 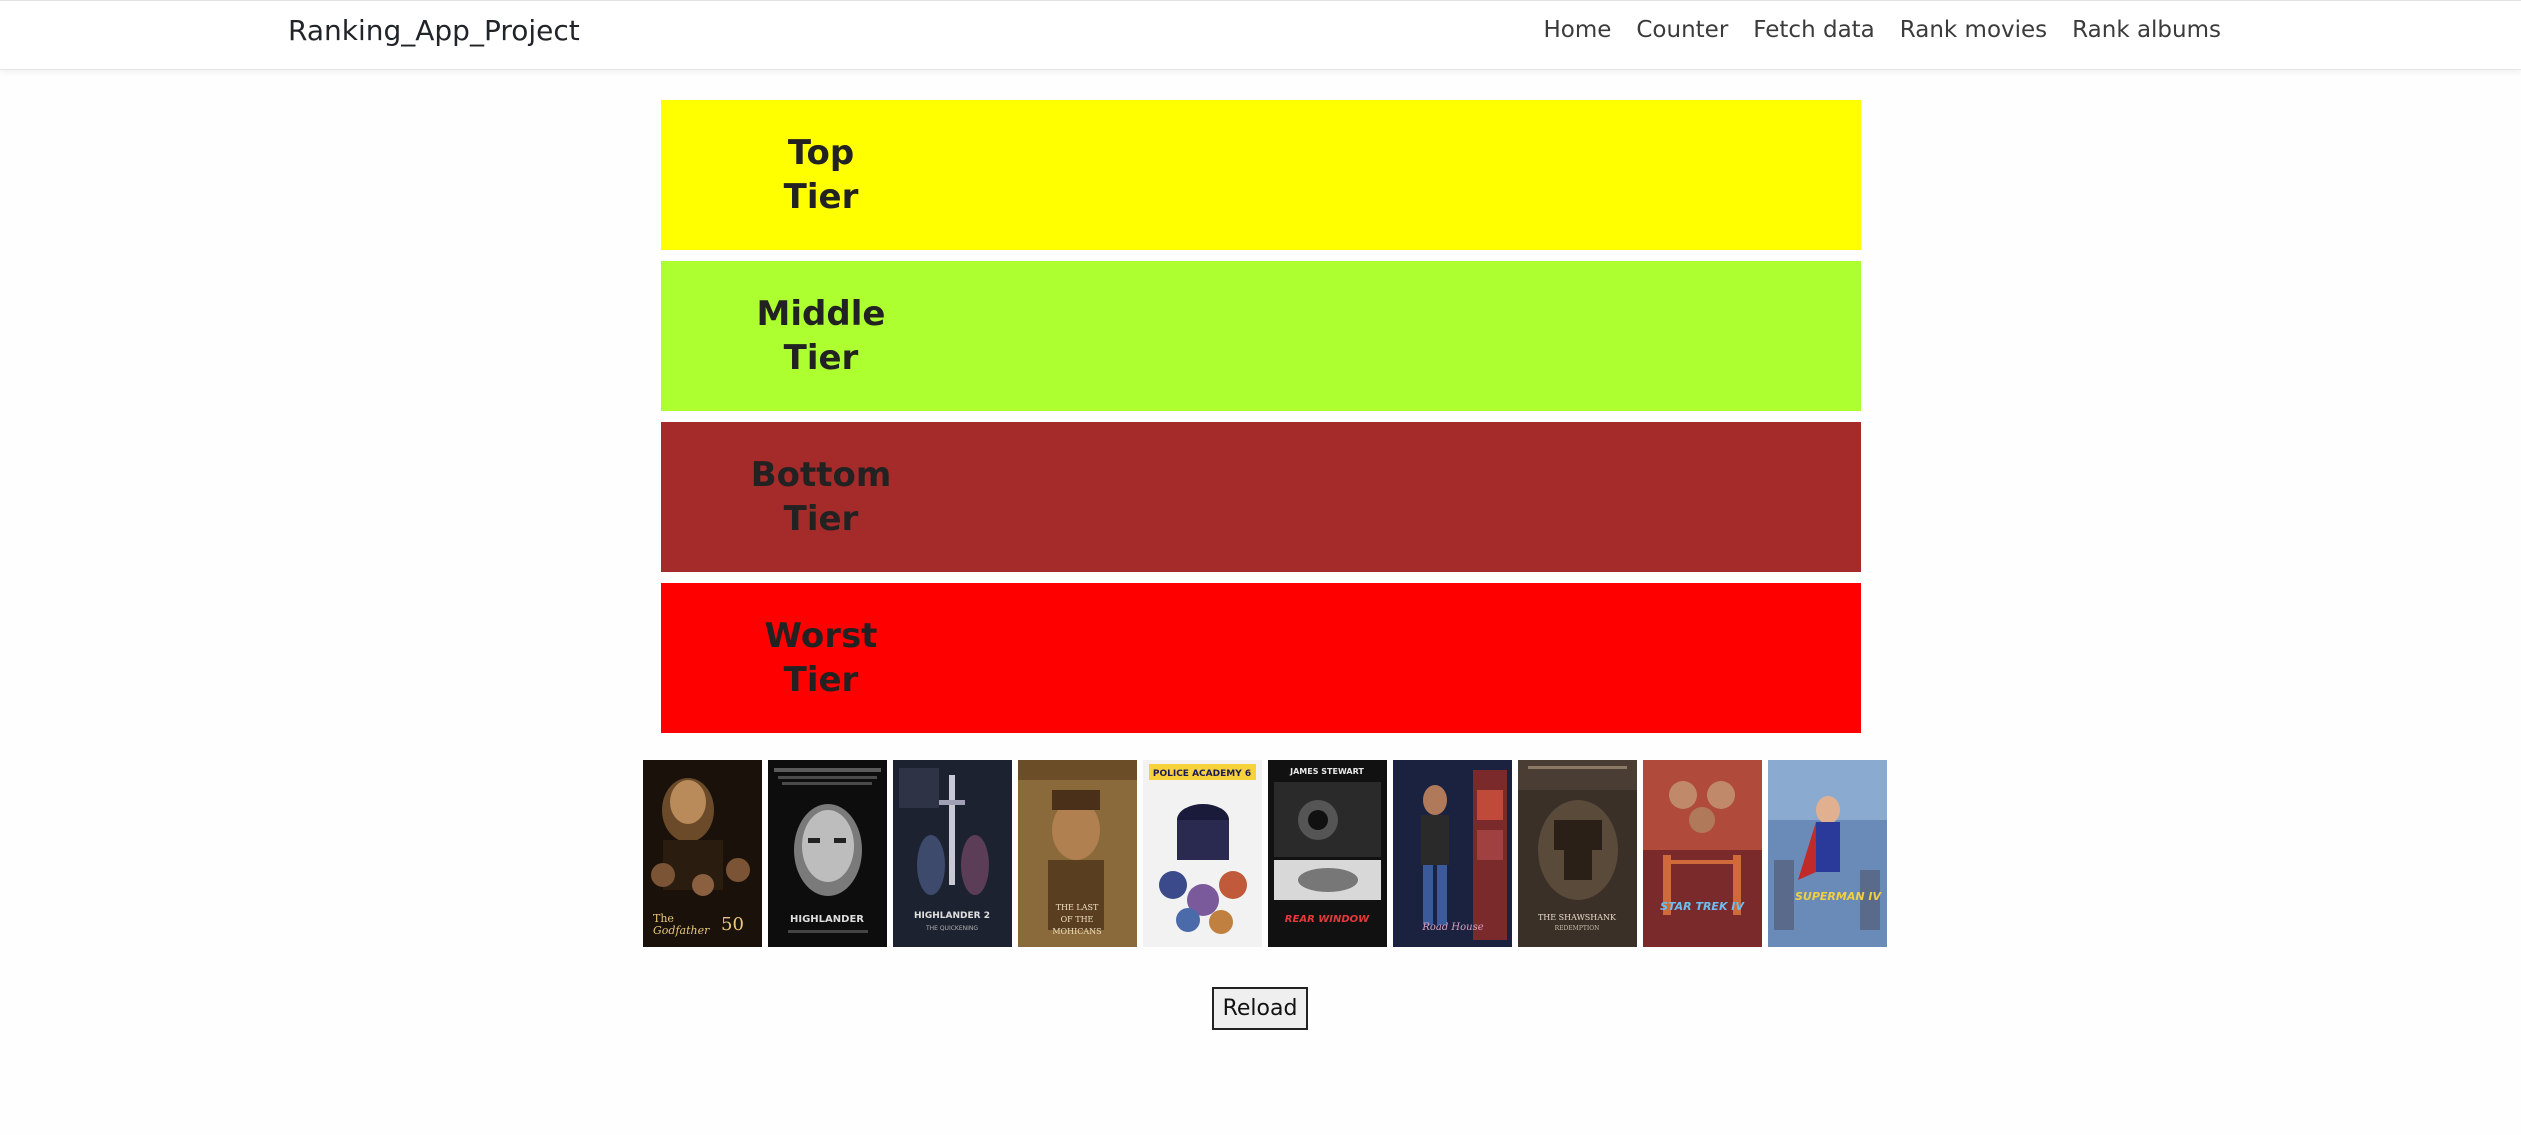 I want to click on tier-row-middle: Middle Tier, so click(x=1261, y=336).